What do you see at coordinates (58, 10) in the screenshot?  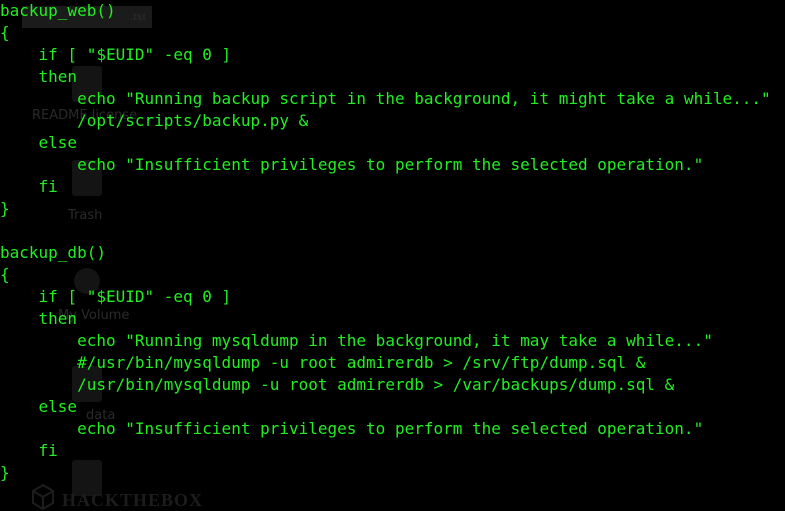 I see `terminal-line: backup_web()` at bounding box center [58, 10].